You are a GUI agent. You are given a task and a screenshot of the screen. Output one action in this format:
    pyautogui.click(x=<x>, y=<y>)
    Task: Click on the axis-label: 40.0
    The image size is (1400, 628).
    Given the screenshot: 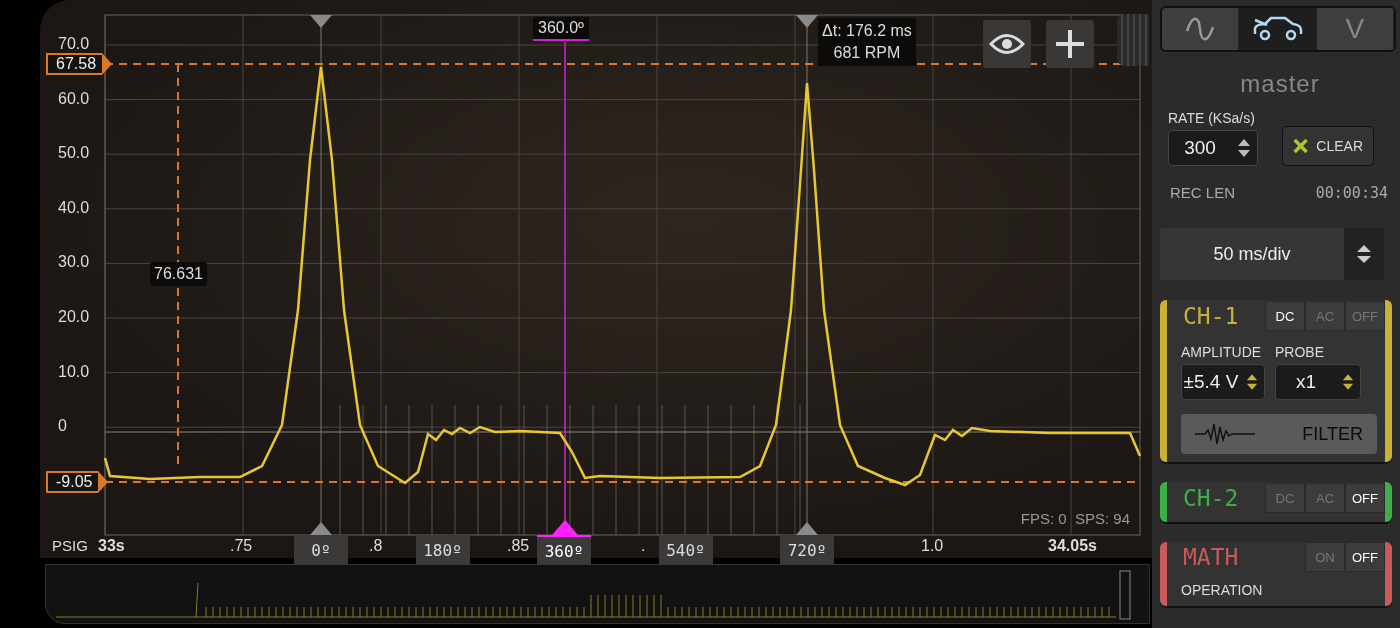 What is the action you would take?
    pyautogui.click(x=74, y=207)
    